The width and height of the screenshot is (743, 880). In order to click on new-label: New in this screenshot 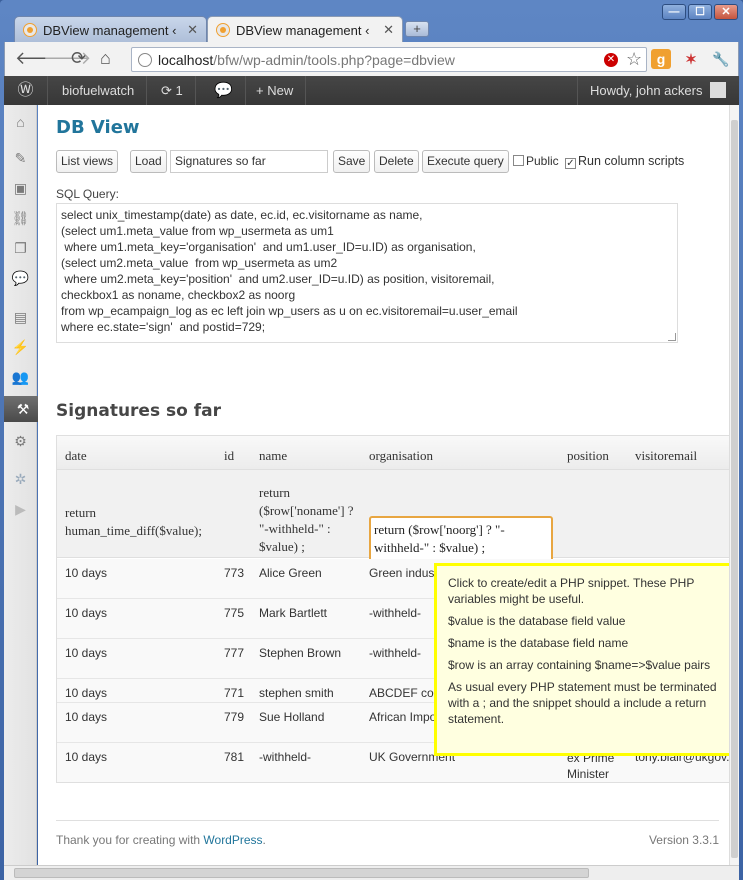, I will do `click(280, 90)`.